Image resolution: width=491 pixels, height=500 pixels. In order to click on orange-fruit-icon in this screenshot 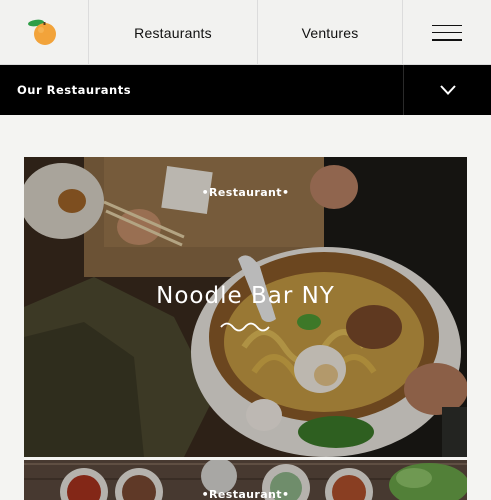, I will do `click(42, 32)`.